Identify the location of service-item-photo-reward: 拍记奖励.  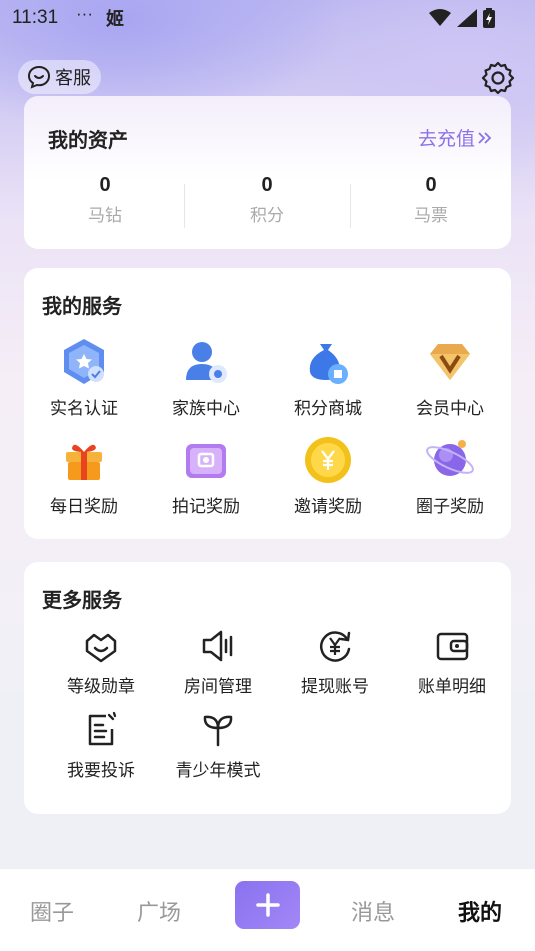
(206, 475).